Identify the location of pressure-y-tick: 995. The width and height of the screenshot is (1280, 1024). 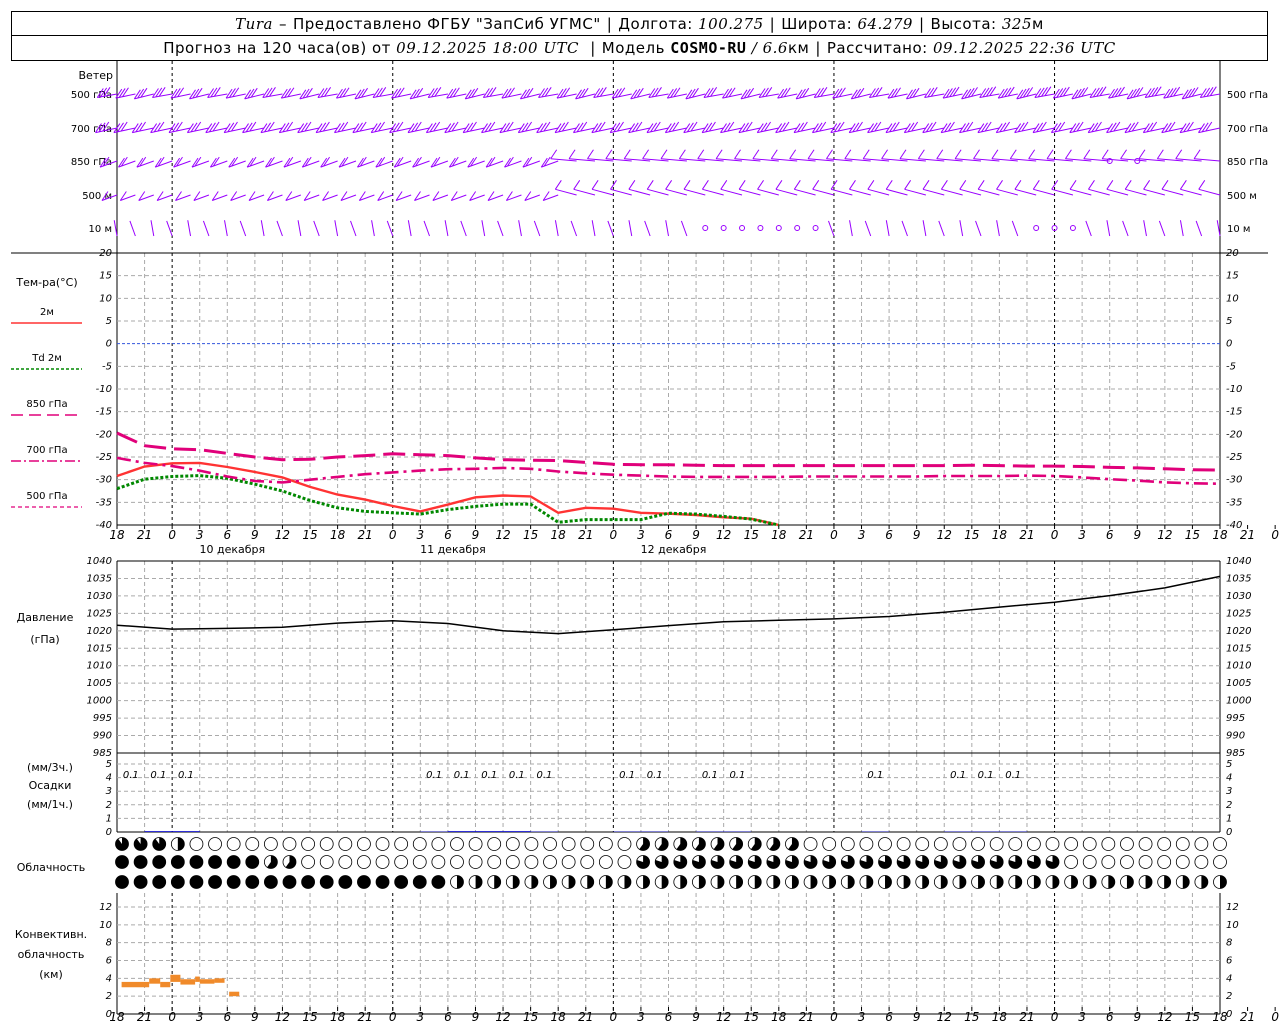
(102, 718).